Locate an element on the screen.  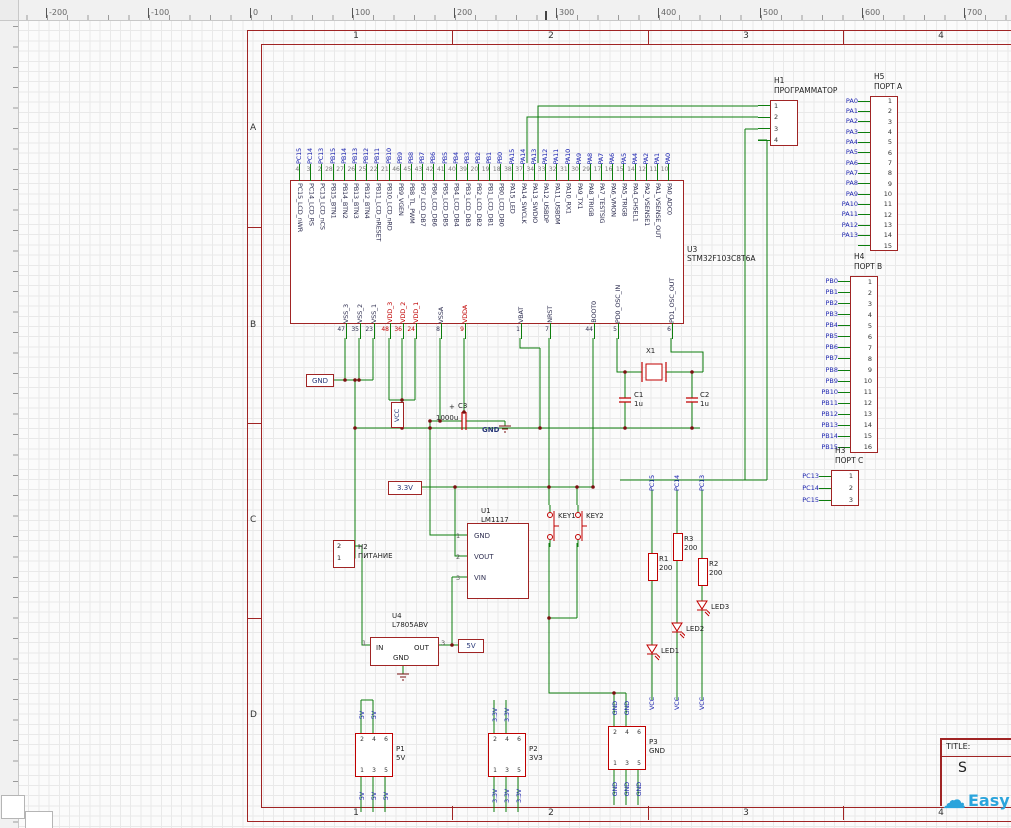
header-pin-row: PA10 11 is located at coordinates (862, 204).